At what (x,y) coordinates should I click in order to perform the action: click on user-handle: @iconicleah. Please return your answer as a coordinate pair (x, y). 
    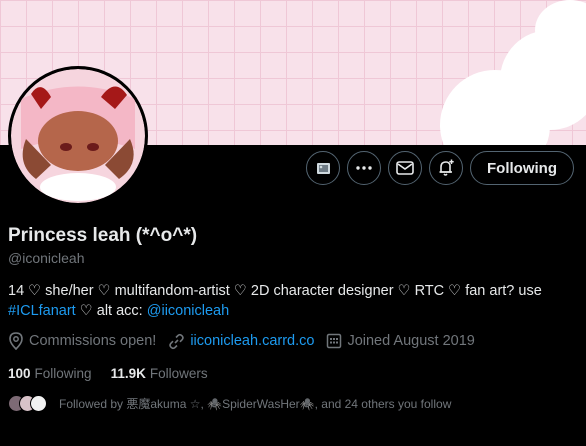
    Looking at the image, I should click on (46, 258).